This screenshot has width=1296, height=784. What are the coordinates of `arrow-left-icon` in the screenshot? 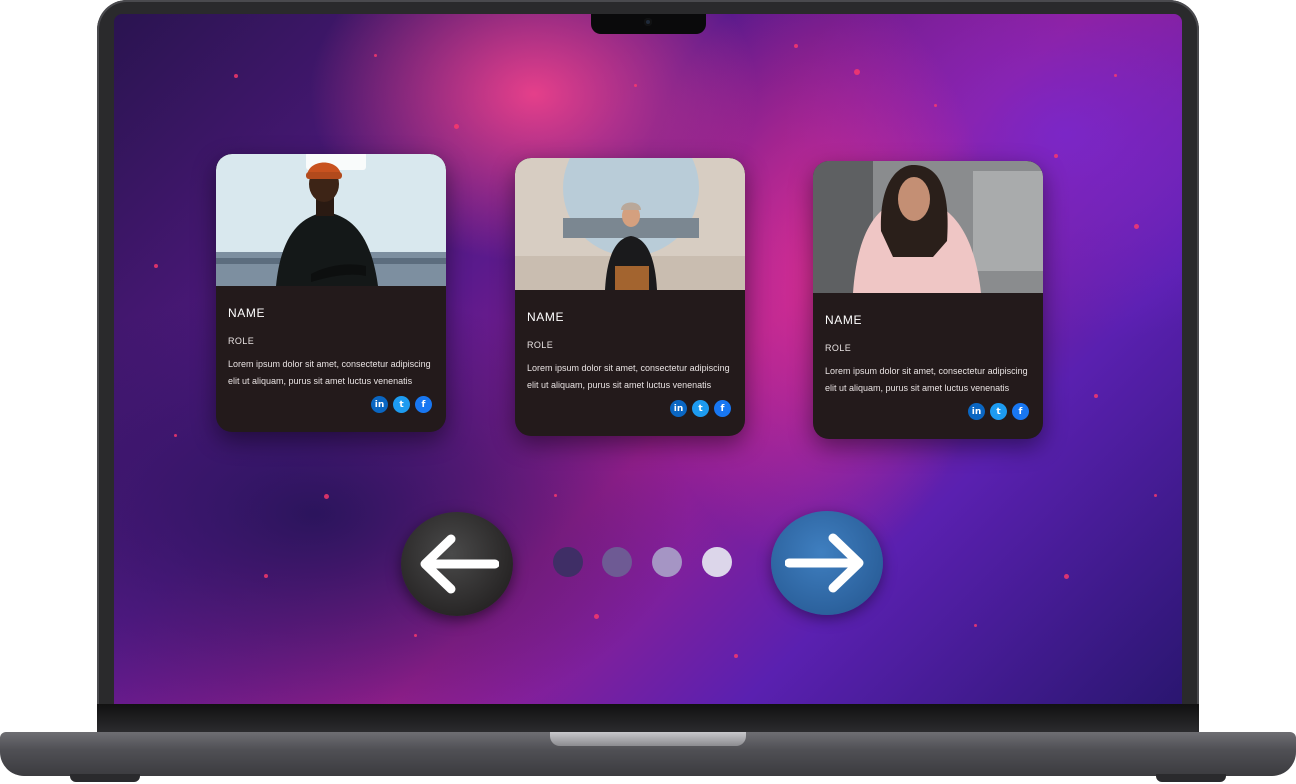 It's located at (459, 564).